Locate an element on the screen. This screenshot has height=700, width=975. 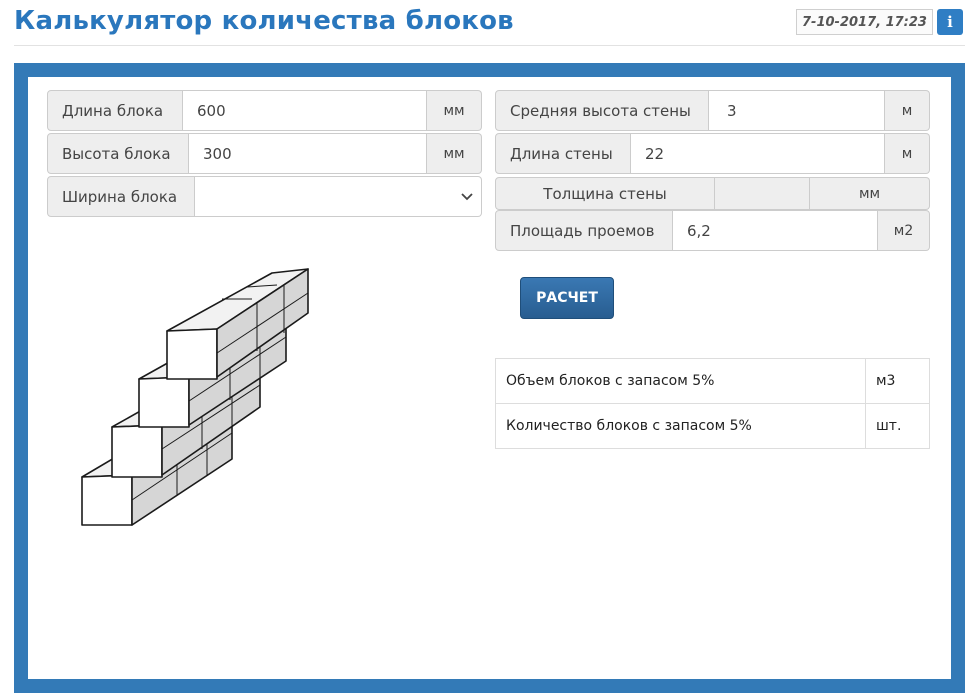
table-row: Количество блоков с запасом 5% шт. is located at coordinates (712, 426).